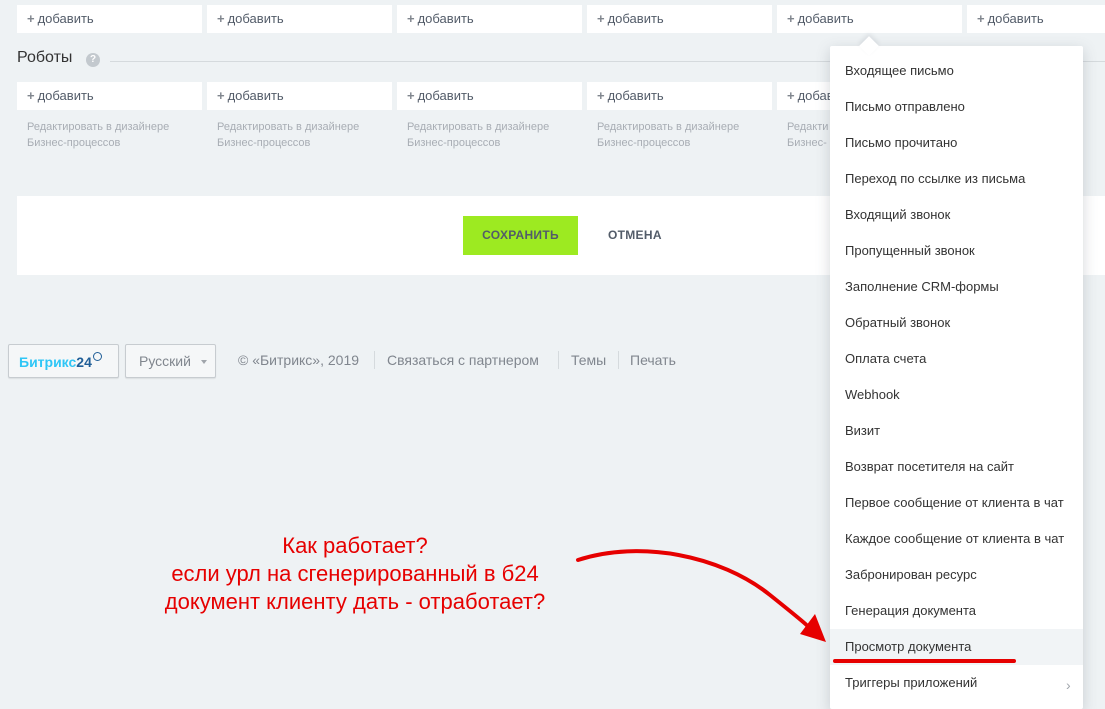 The image size is (1105, 709). What do you see at coordinates (489, 19) in the screenshot?
I see `trigger-add-button-3: + добавить` at bounding box center [489, 19].